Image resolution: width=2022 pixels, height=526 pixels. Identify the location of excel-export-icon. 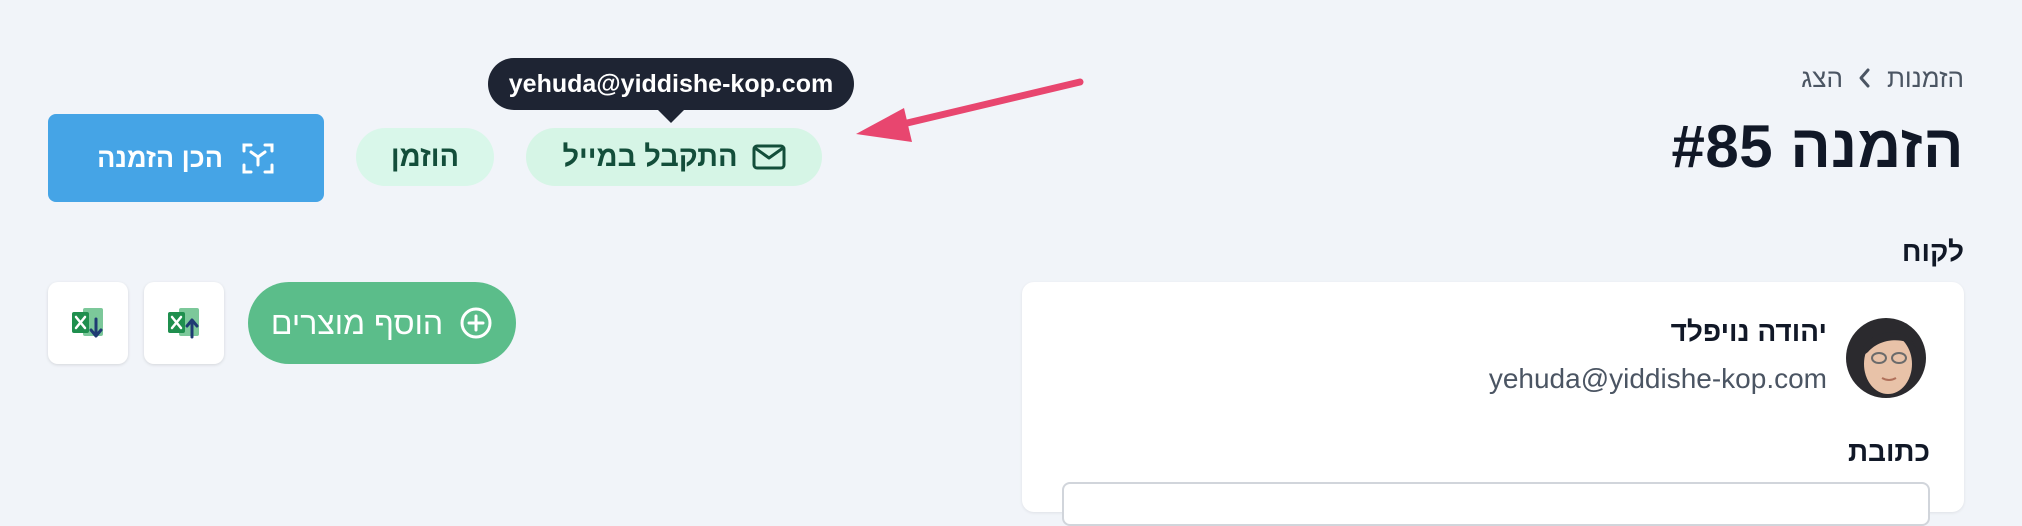
(88, 323).